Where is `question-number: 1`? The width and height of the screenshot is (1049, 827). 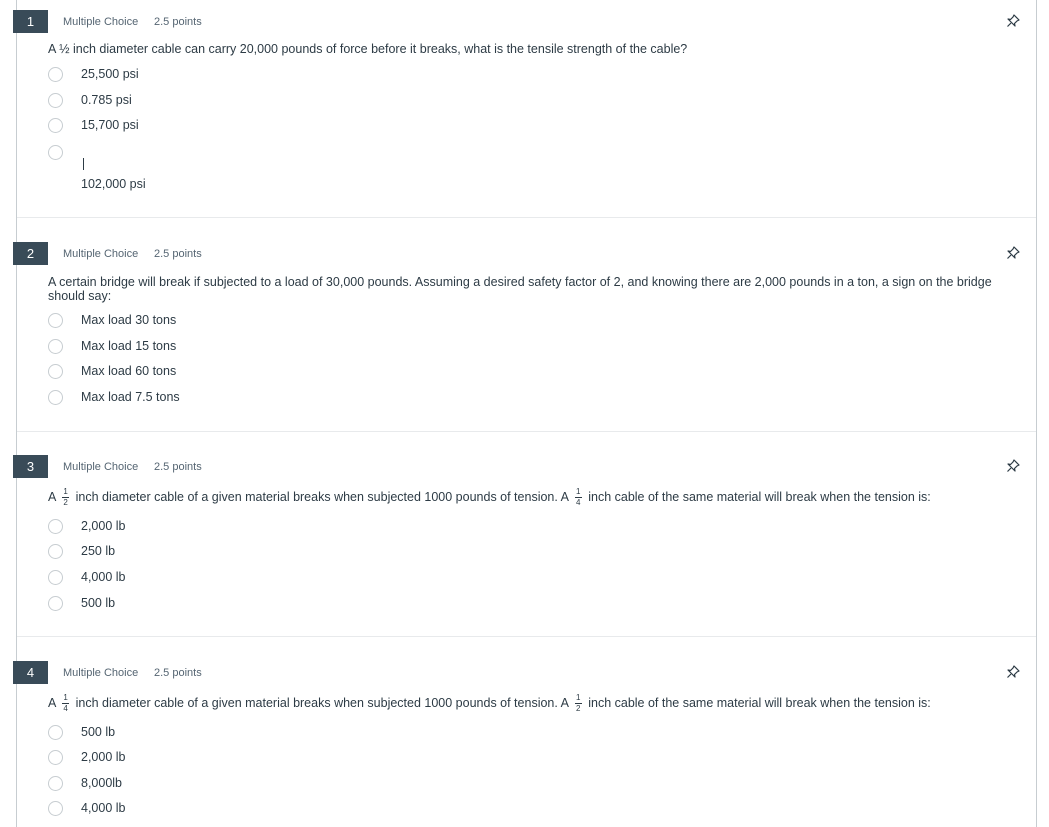
question-number: 1 is located at coordinates (30, 21).